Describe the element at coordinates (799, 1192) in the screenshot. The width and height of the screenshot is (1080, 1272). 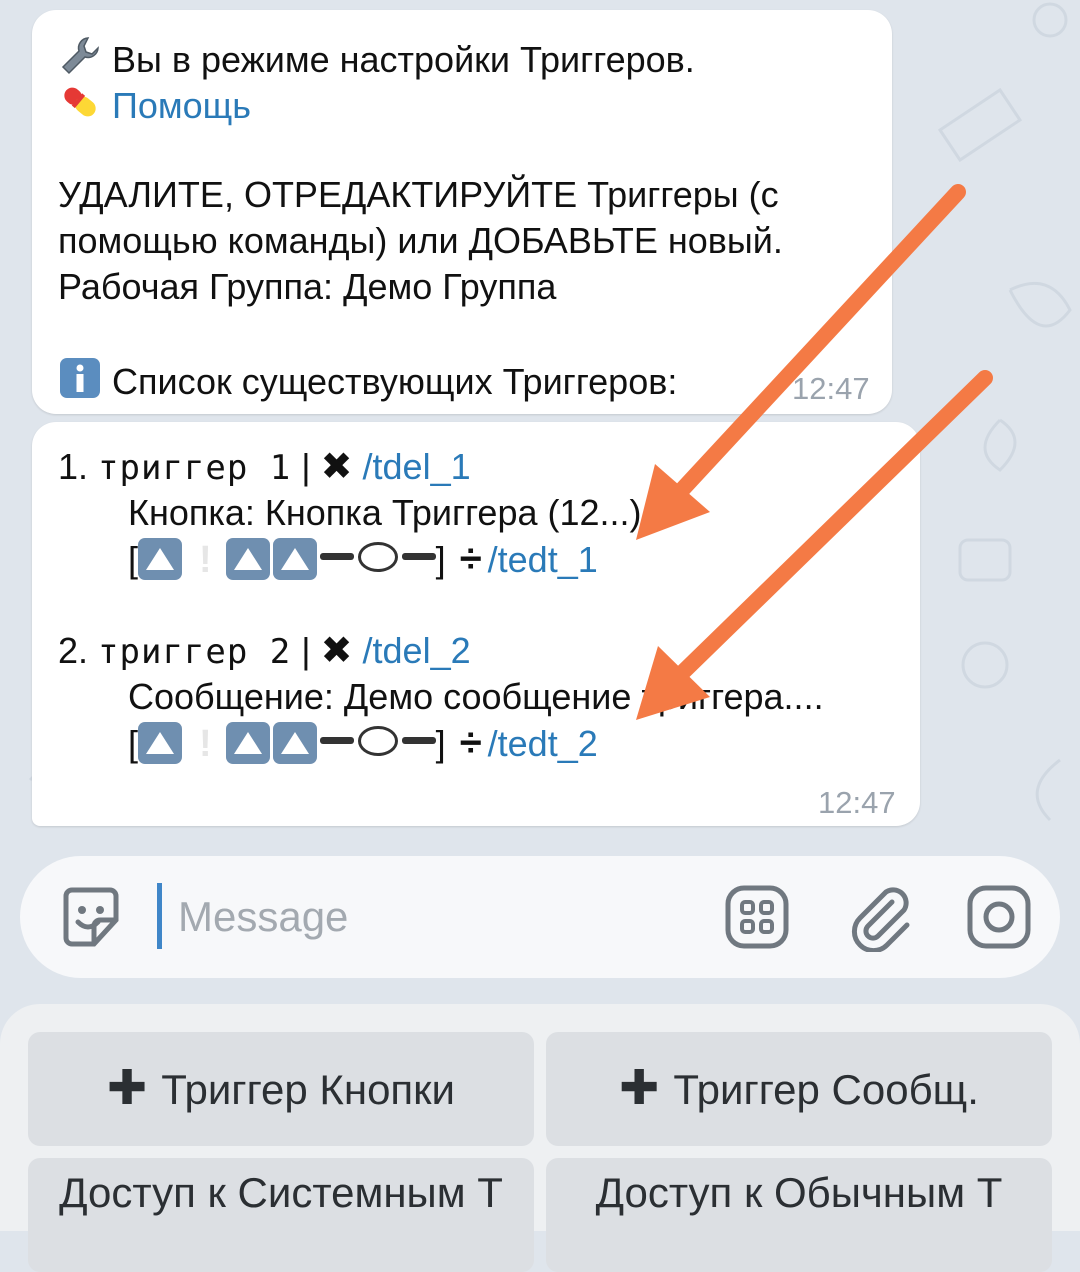
I see `button-label: Доступ к Обычным Т` at that location.